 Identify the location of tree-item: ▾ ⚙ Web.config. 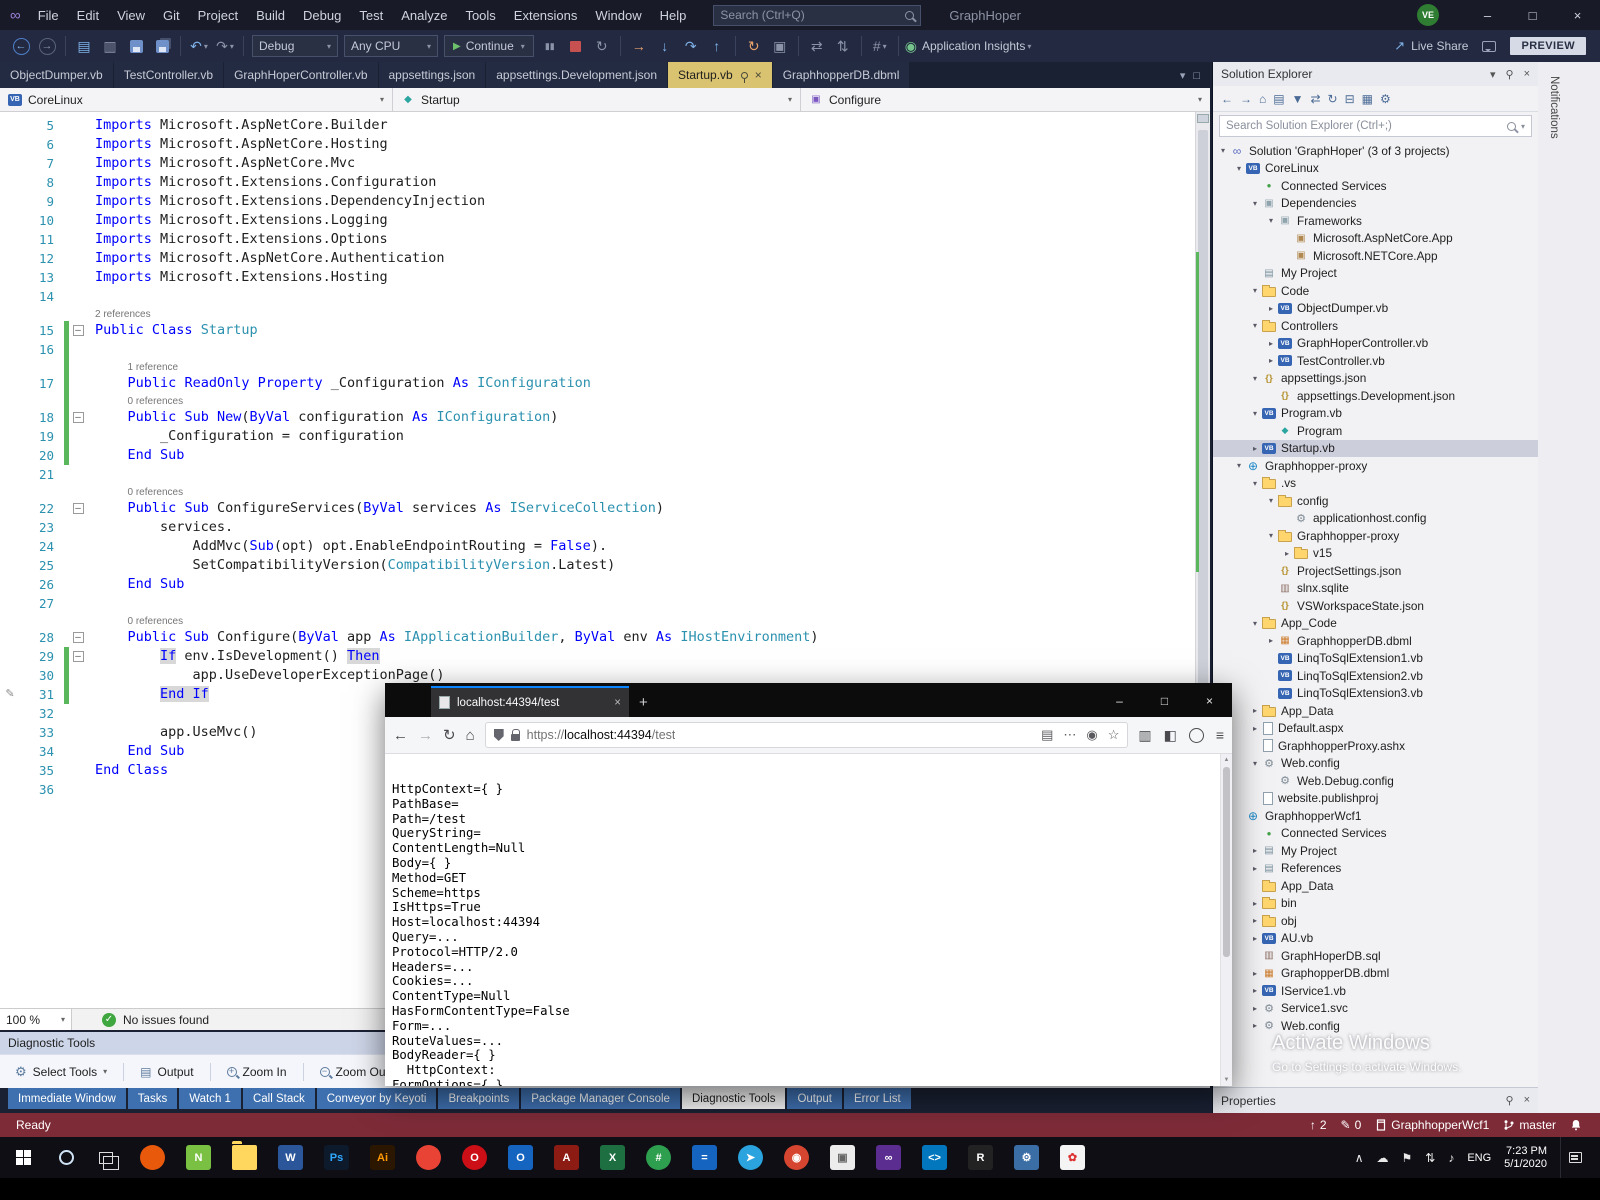
(1375, 764).